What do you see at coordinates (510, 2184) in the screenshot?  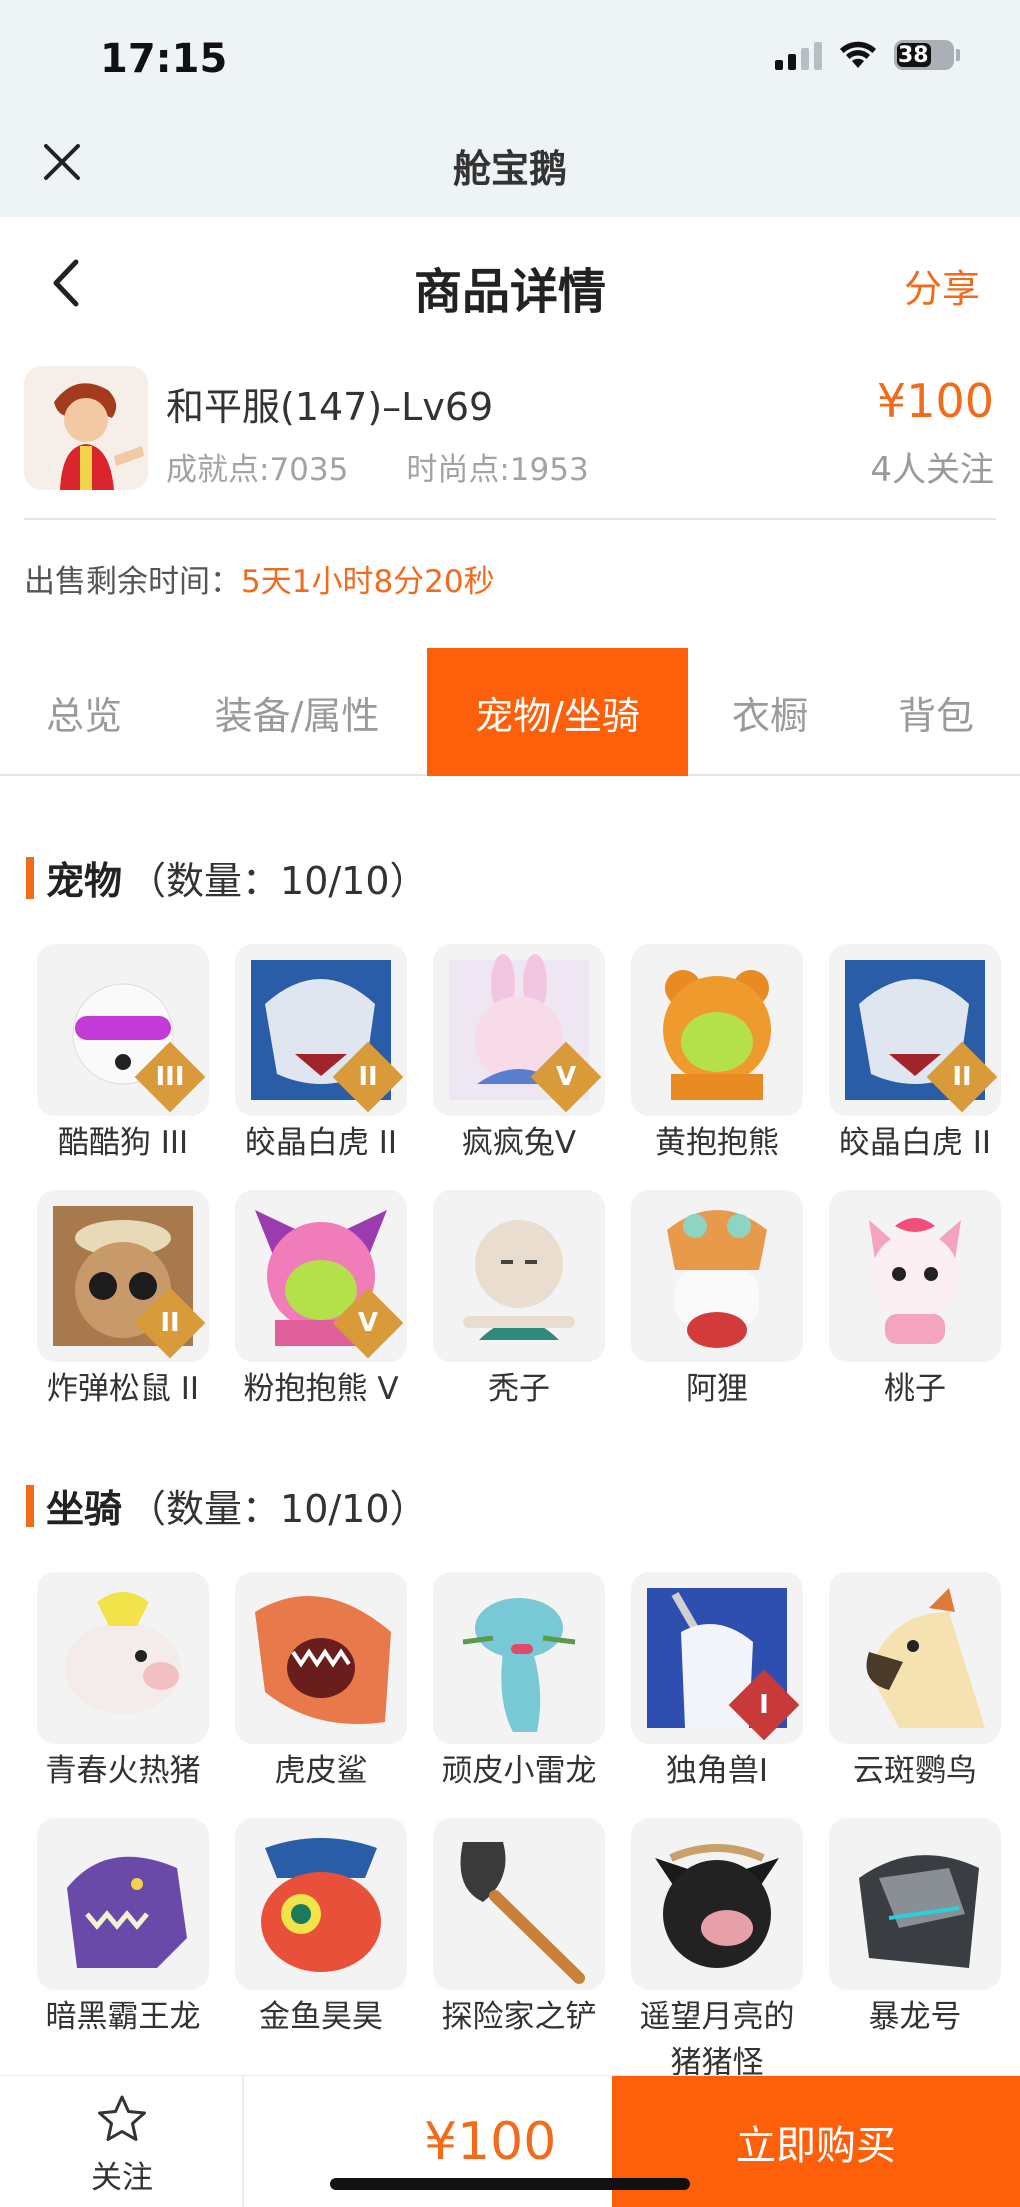 I see `home-indicator` at bounding box center [510, 2184].